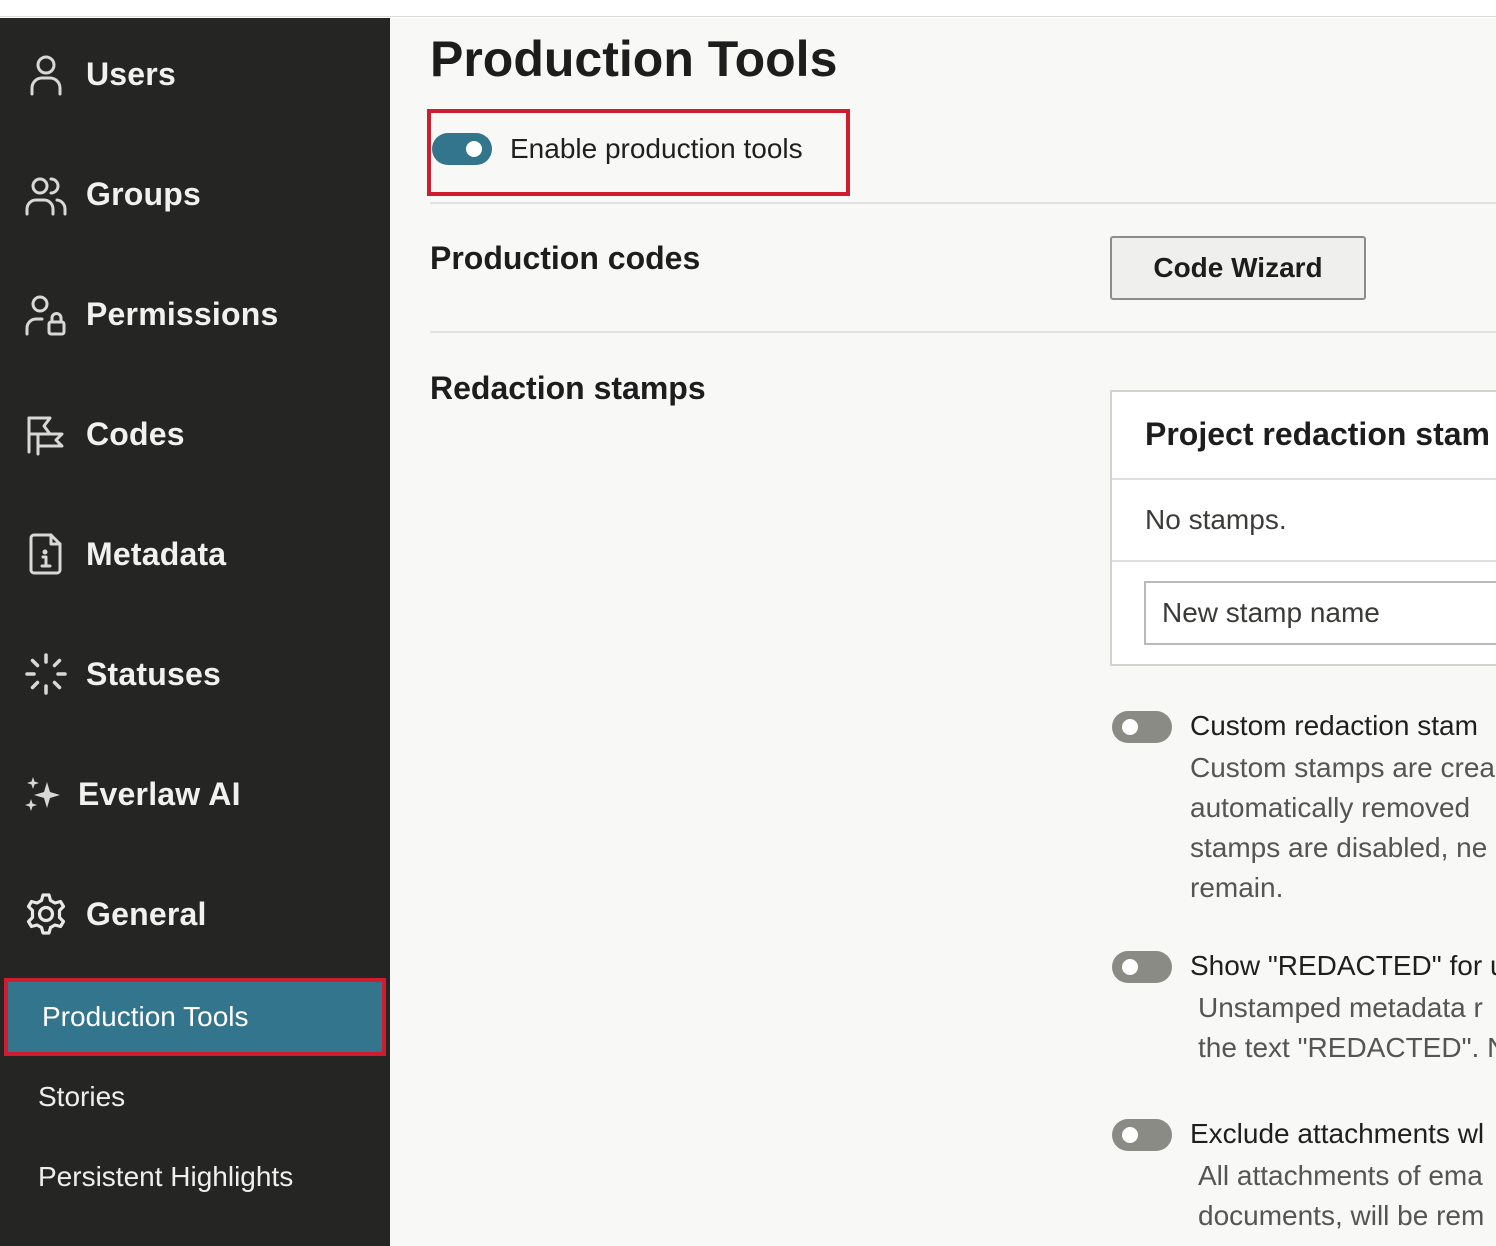 The image size is (1496, 1246). Describe the element at coordinates (1216, 519) in the screenshot. I see `empty-state-text: No stamps.` at that location.